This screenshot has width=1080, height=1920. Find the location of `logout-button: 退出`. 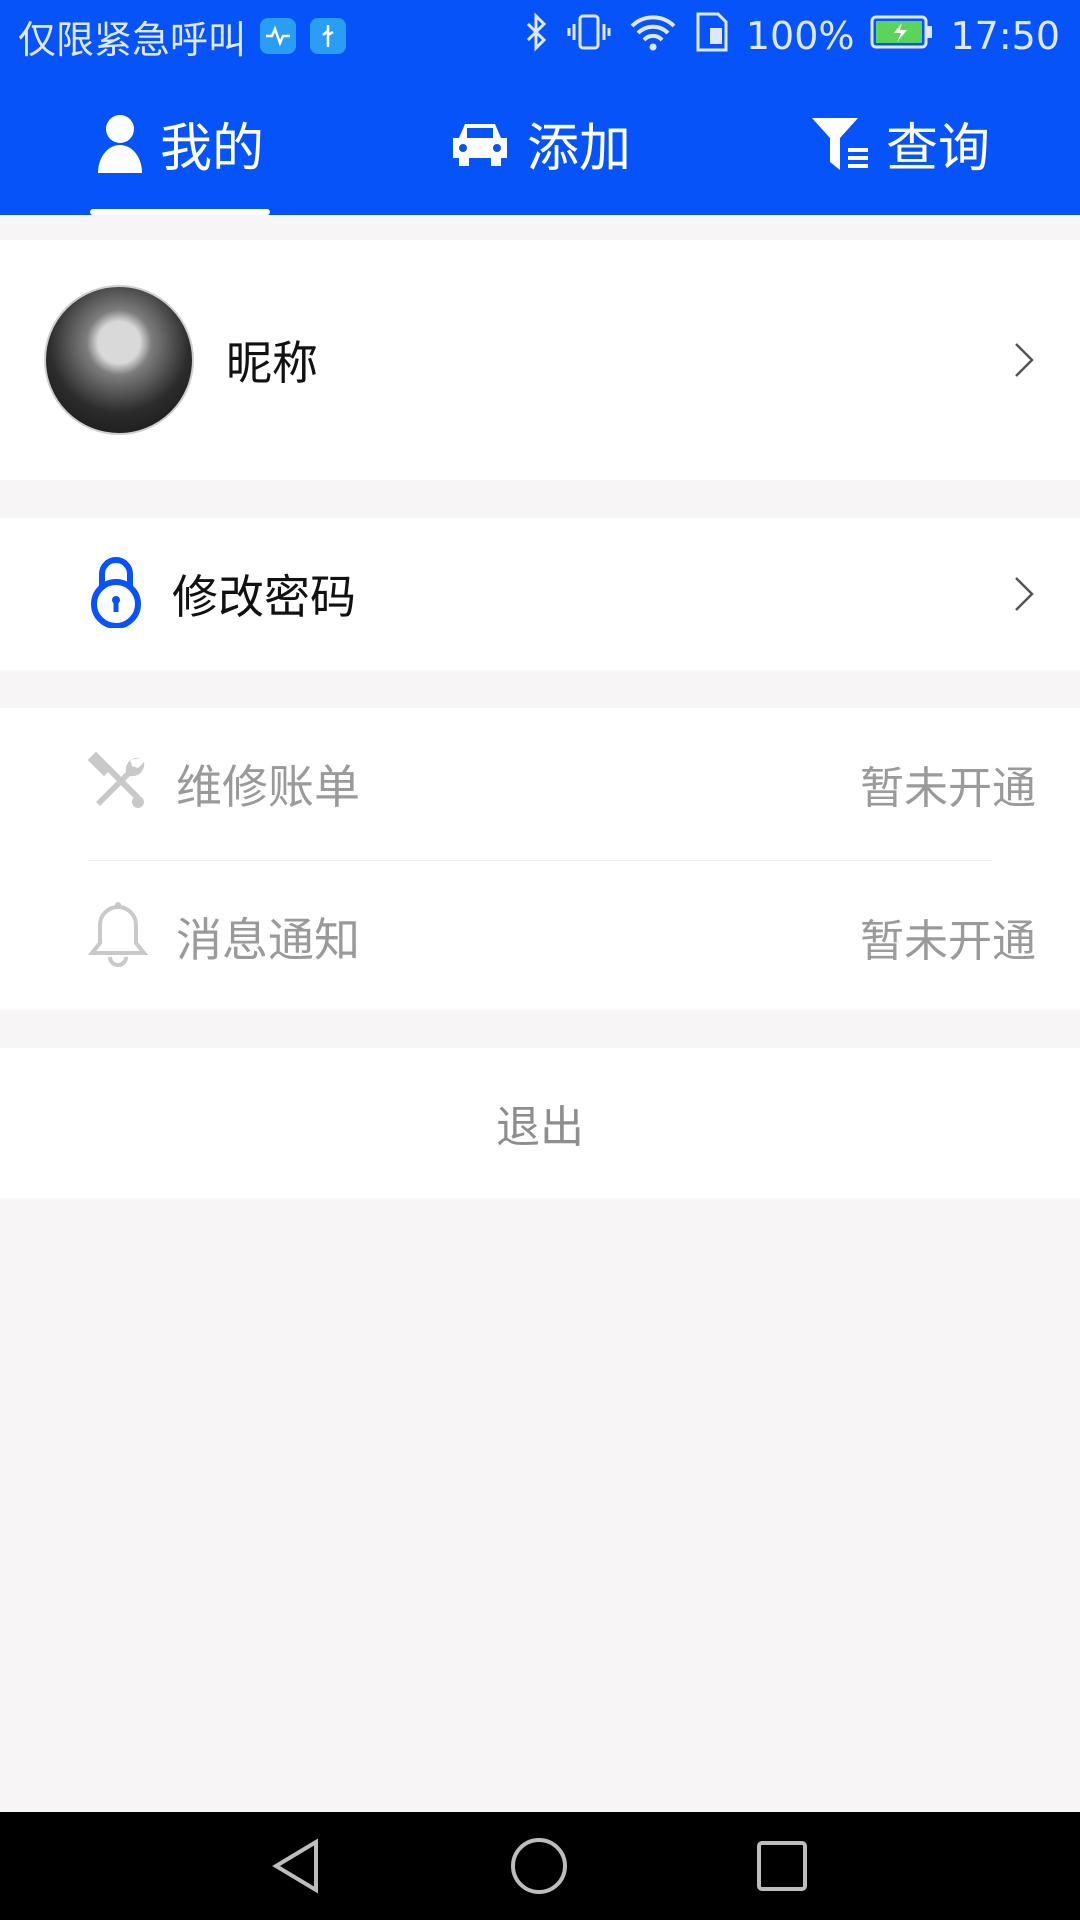

logout-button: 退出 is located at coordinates (540, 1123).